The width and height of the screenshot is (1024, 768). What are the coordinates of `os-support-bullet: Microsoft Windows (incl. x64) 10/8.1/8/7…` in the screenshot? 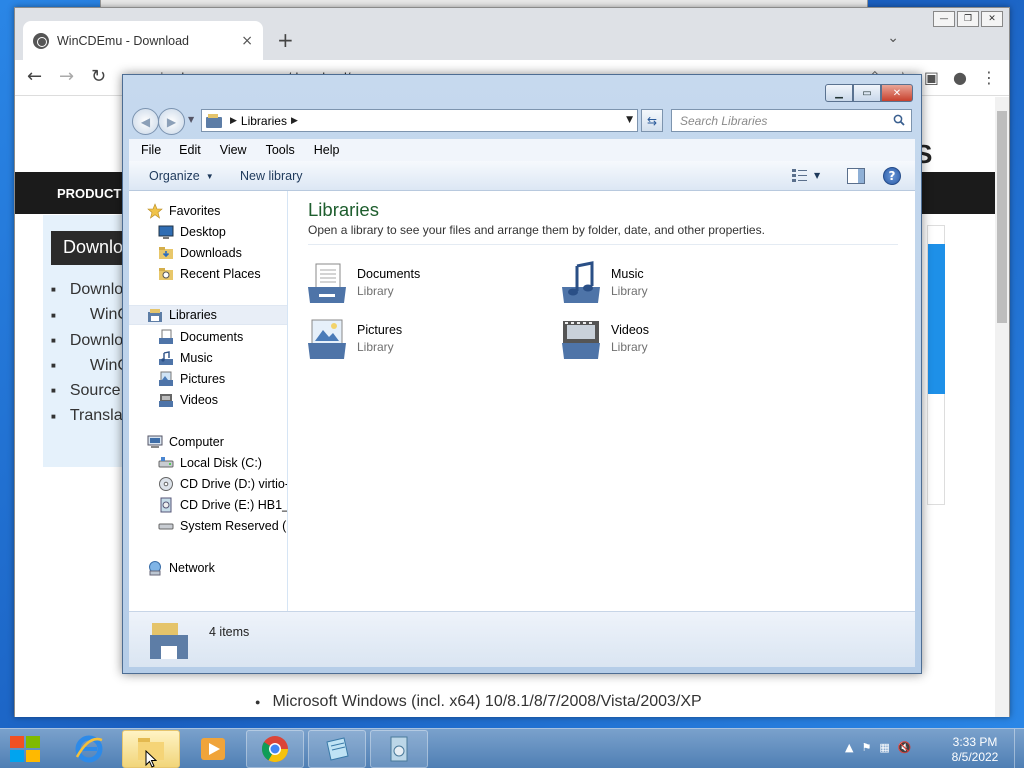 It's located at (478, 702).